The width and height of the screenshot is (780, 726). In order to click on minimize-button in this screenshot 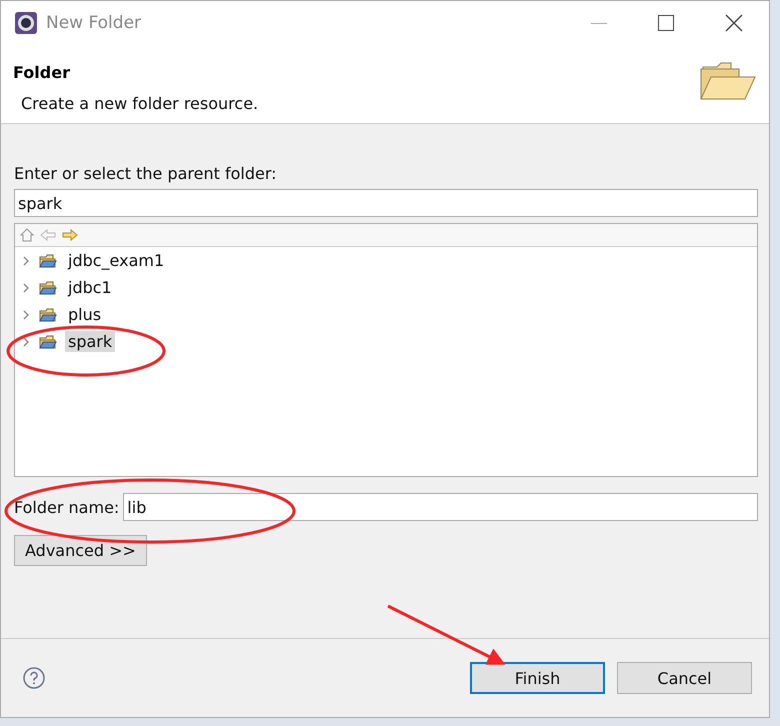, I will do `click(599, 23)`.